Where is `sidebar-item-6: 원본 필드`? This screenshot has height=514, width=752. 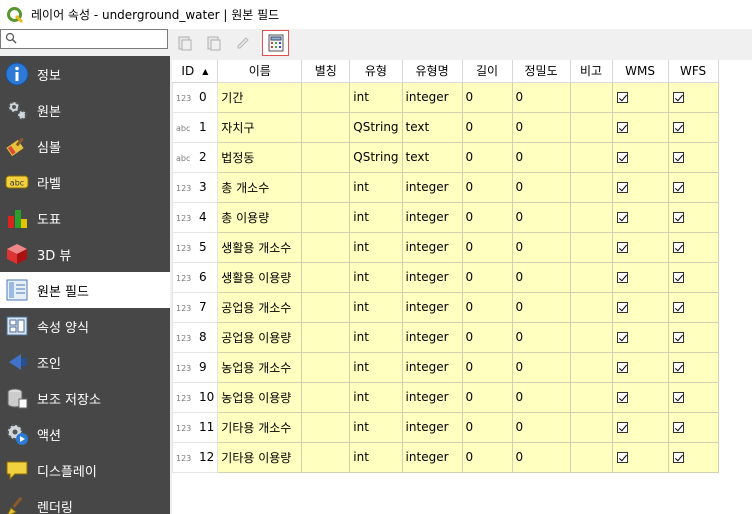 sidebar-item-6: 원본 필드 is located at coordinates (85, 290).